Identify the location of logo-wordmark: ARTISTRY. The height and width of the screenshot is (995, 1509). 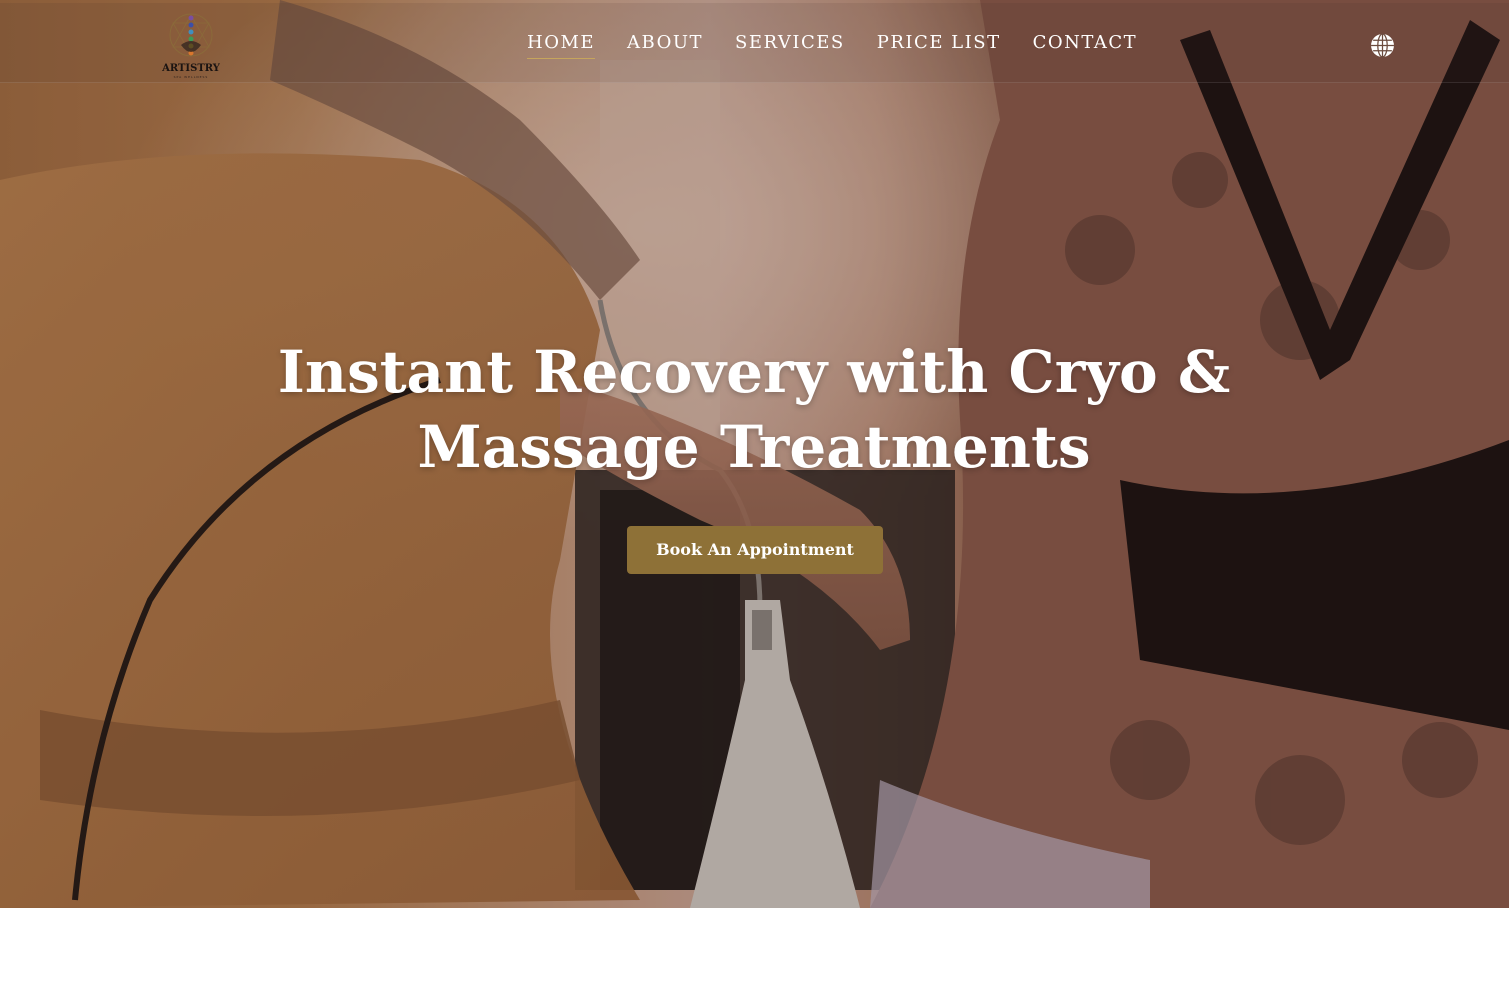
(191, 68).